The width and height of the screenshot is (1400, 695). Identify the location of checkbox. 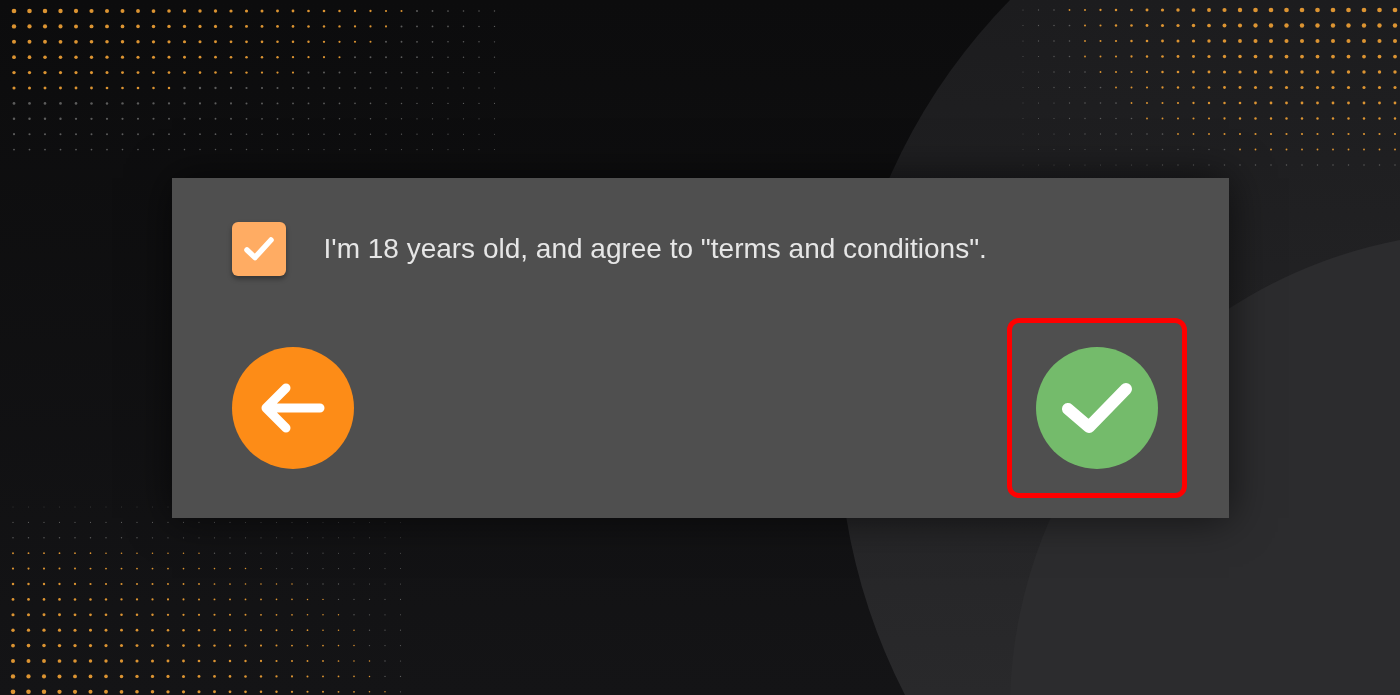
(258, 248).